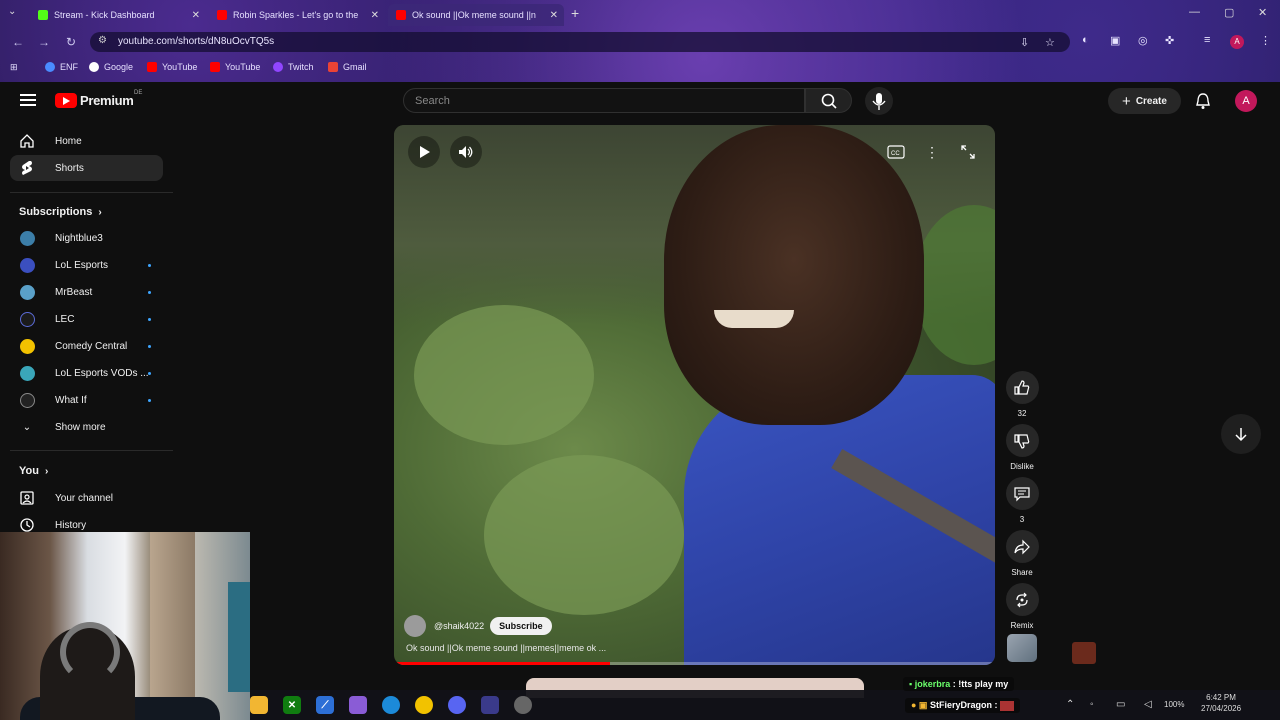 The height and width of the screenshot is (720, 1280). Describe the element at coordinates (1203, 101) in the screenshot. I see `notifications-bell-icon` at that location.